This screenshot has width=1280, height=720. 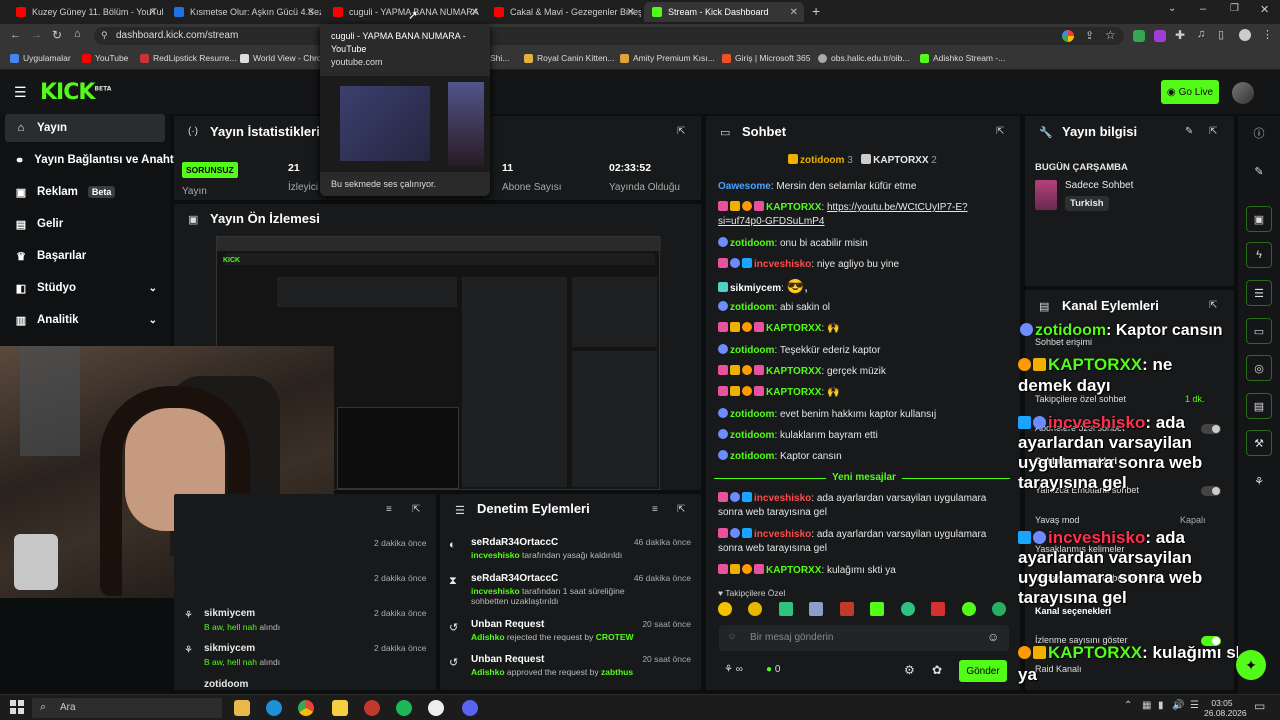 I want to click on tab-search-icon: ⌄, so click(x=1172, y=8).